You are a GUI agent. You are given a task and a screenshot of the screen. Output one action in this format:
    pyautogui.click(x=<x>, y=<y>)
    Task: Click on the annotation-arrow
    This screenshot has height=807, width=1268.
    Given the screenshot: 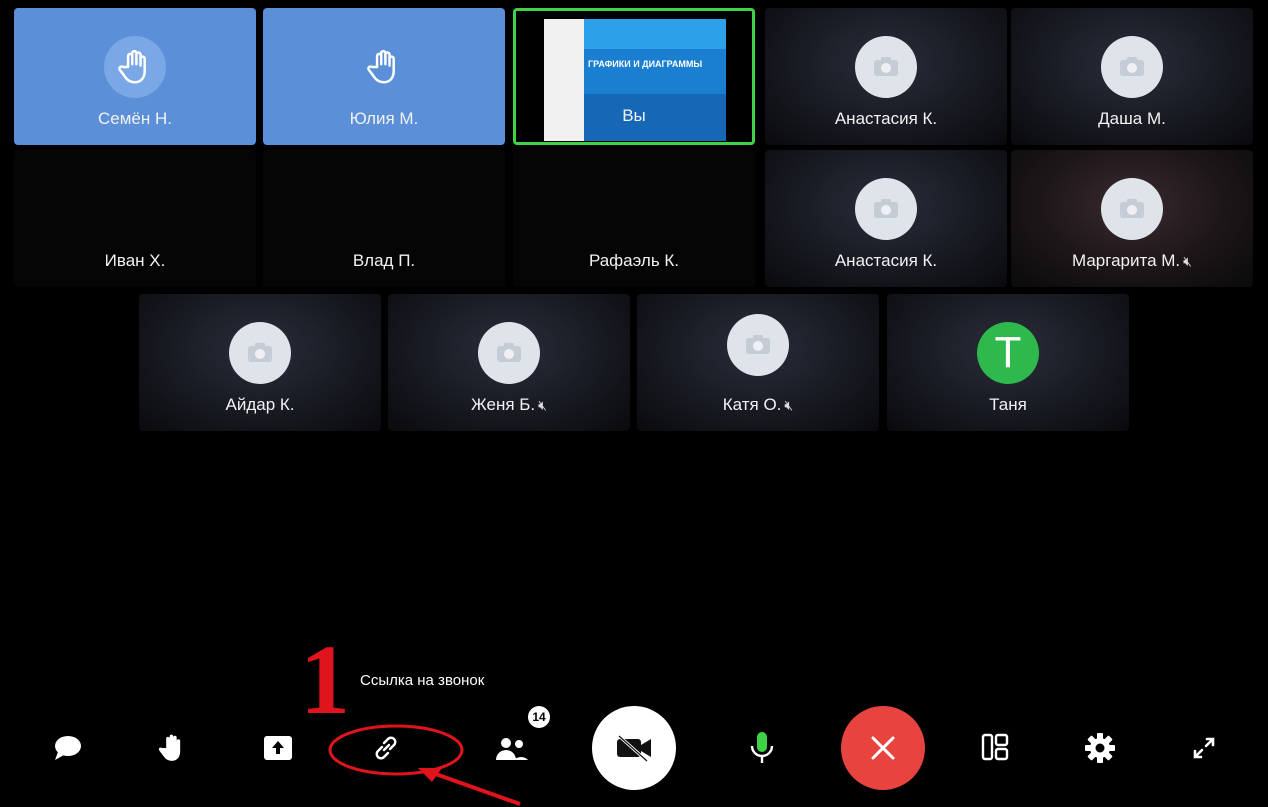 What is the action you would take?
    pyautogui.click(x=469, y=787)
    